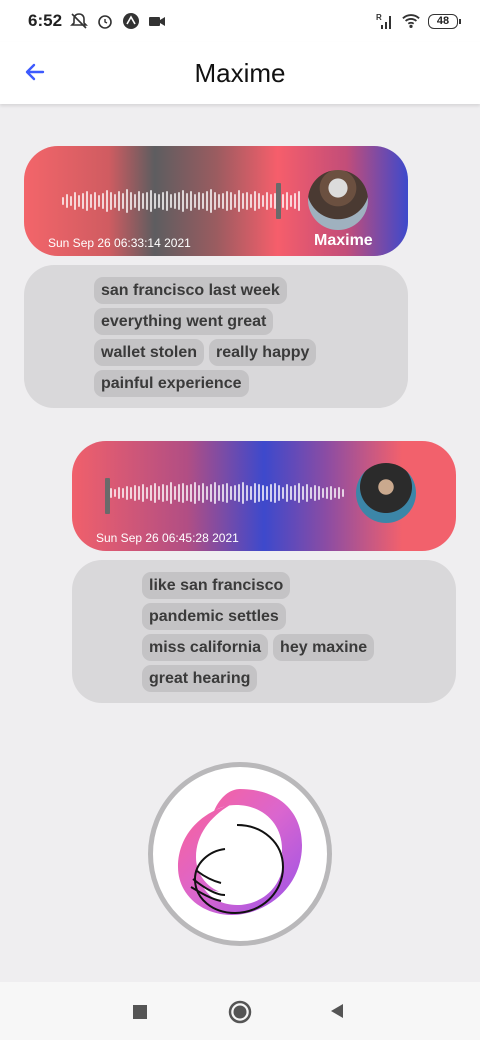 The image size is (480, 1040). Describe the element at coordinates (184, 321) in the screenshot. I see `keyword-chip: everything went great` at that location.